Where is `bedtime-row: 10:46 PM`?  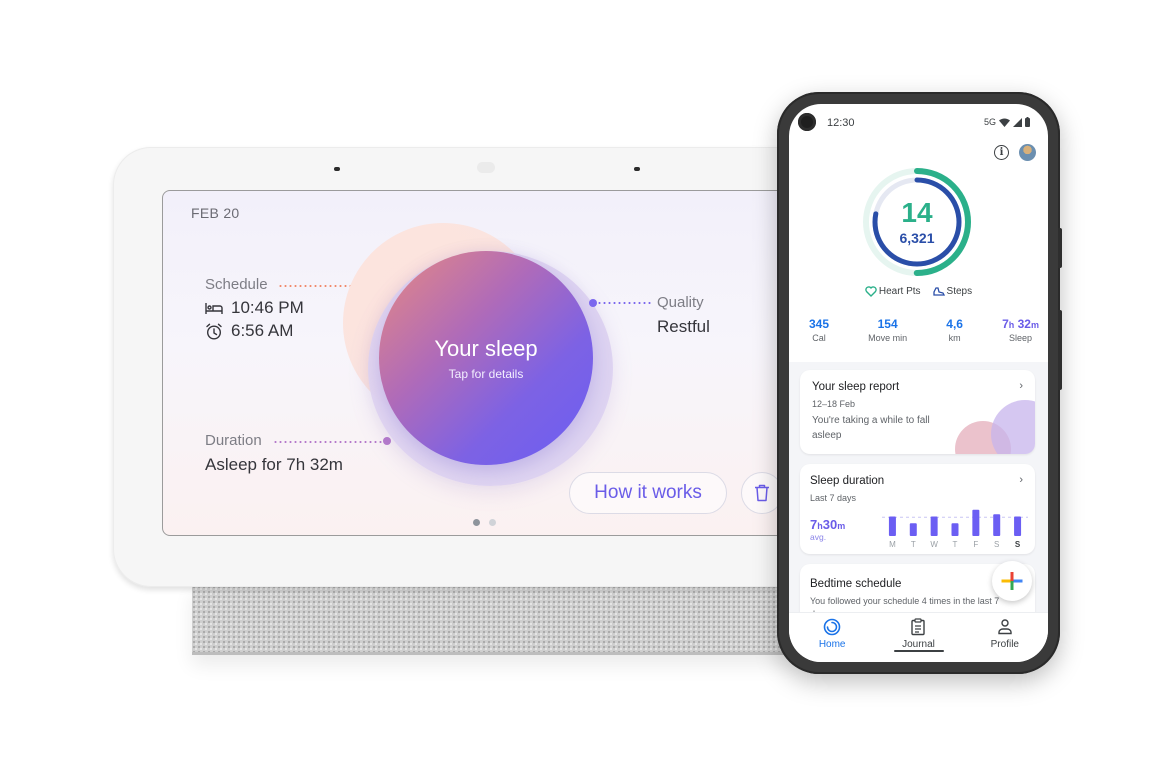 bedtime-row: 10:46 PM is located at coordinates (254, 308).